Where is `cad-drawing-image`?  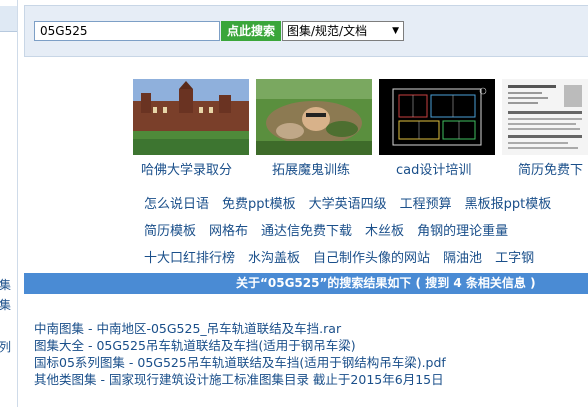 cad-drawing-image is located at coordinates (437, 117).